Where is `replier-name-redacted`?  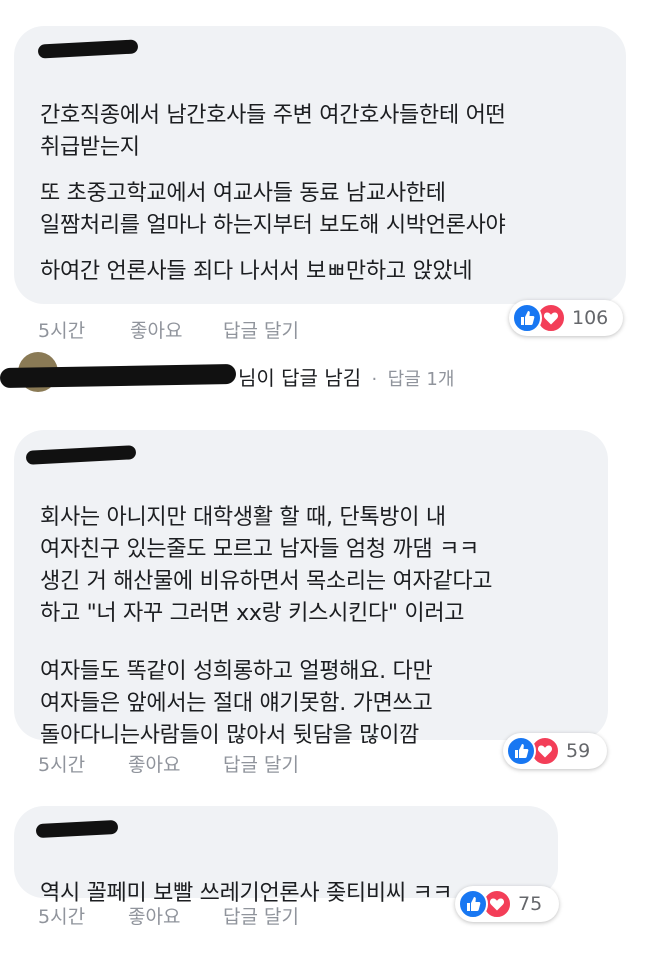 replier-name-redacted is located at coordinates (118, 376).